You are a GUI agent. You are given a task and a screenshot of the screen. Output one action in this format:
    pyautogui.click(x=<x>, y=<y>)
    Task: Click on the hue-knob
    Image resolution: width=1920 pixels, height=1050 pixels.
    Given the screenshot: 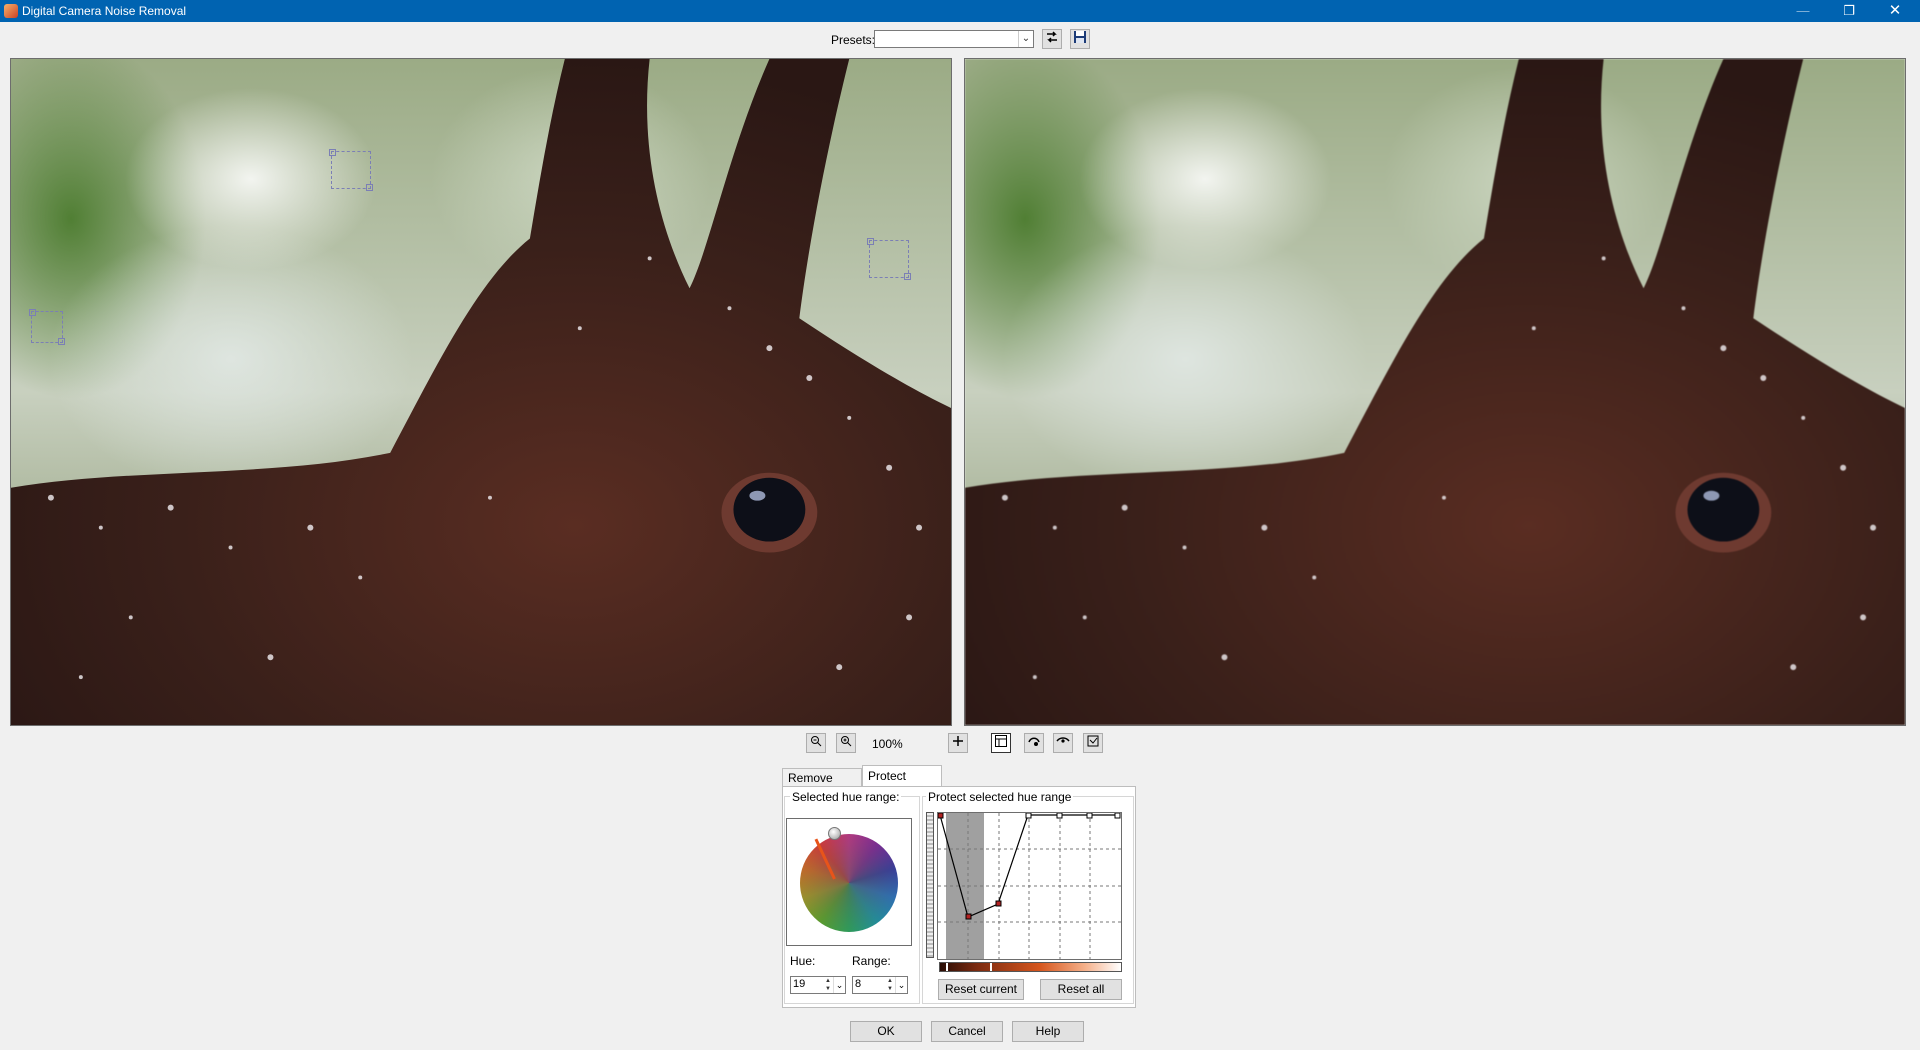 What is the action you would take?
    pyautogui.click(x=834, y=833)
    